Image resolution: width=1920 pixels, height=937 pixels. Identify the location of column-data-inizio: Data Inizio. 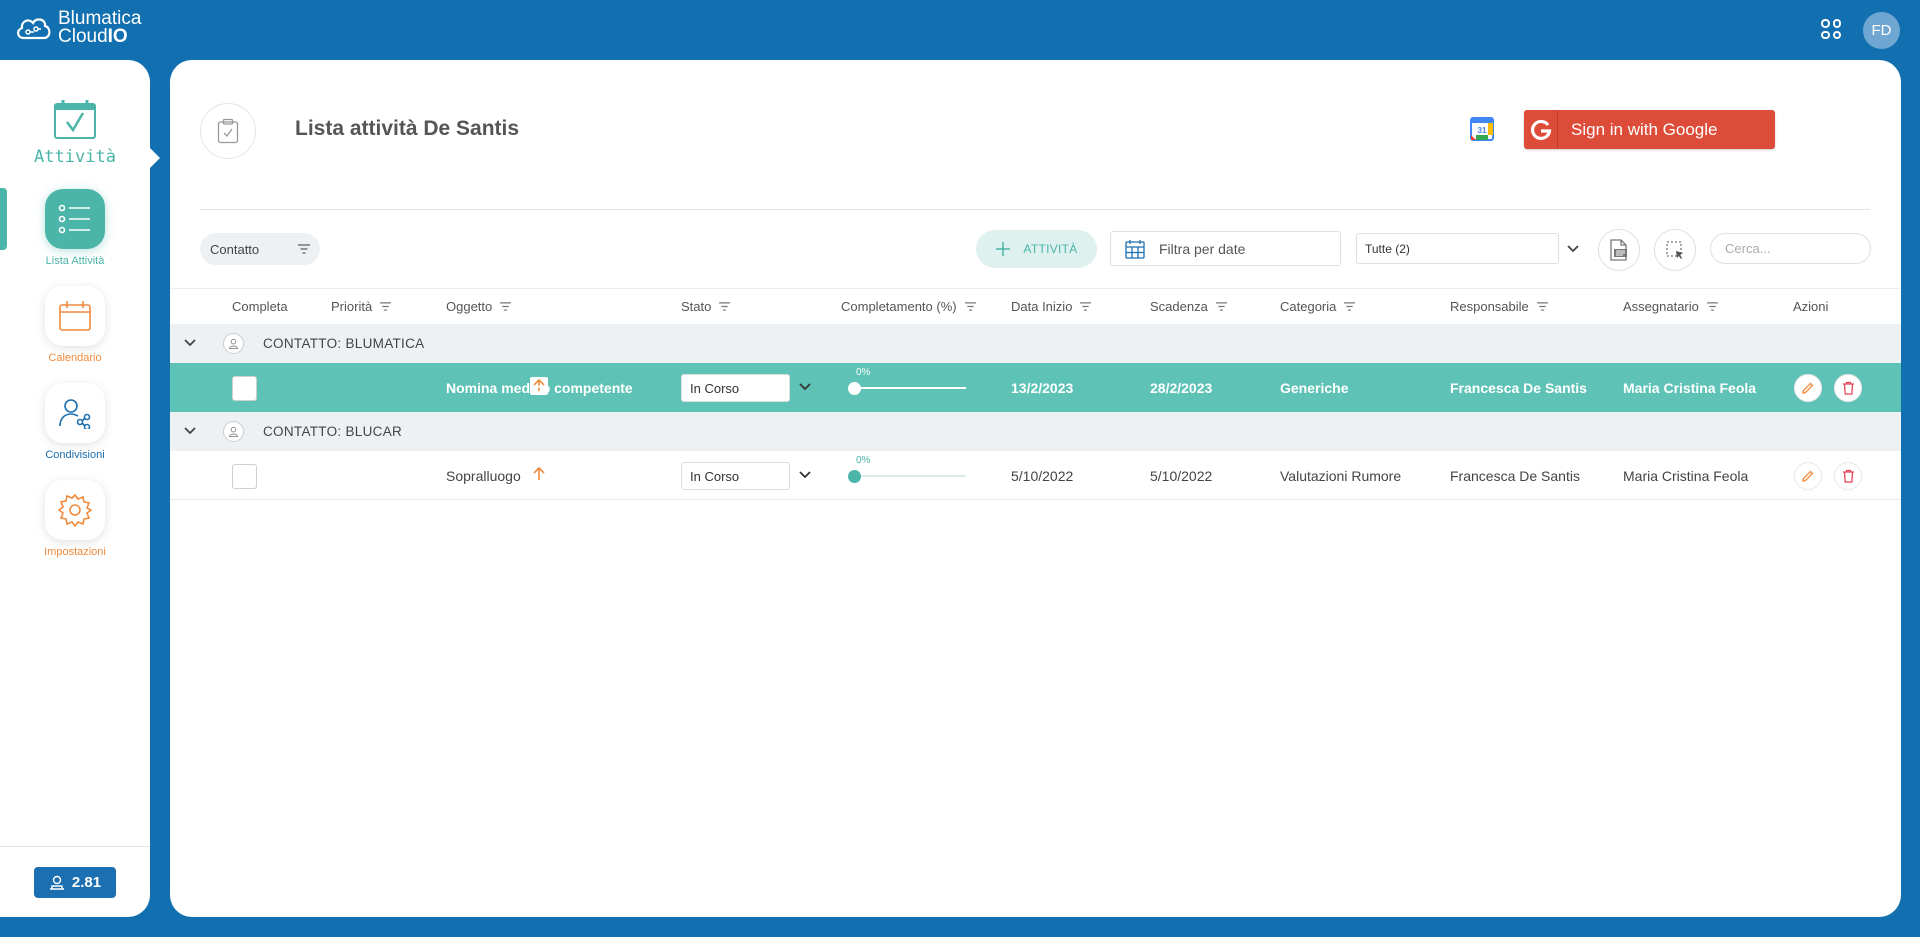
(1051, 306).